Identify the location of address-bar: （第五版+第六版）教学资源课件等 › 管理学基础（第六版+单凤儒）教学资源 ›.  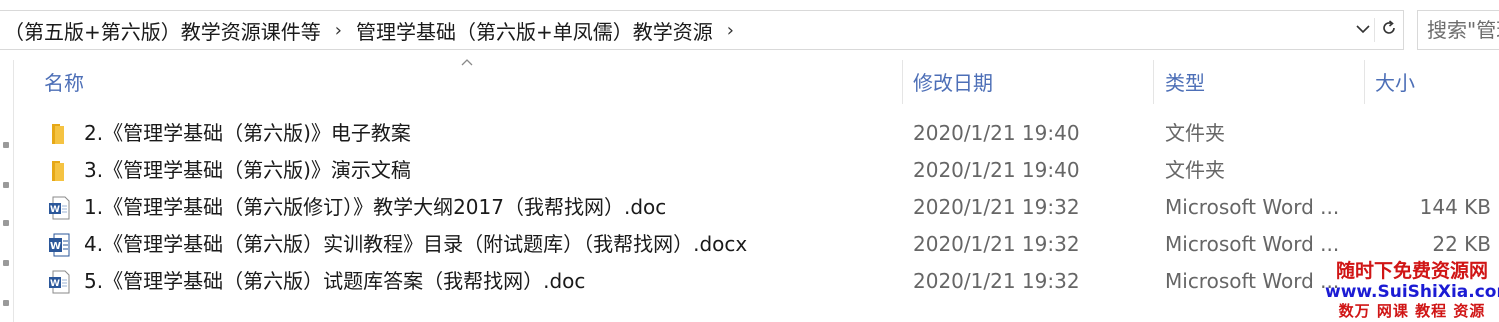
(702, 30).